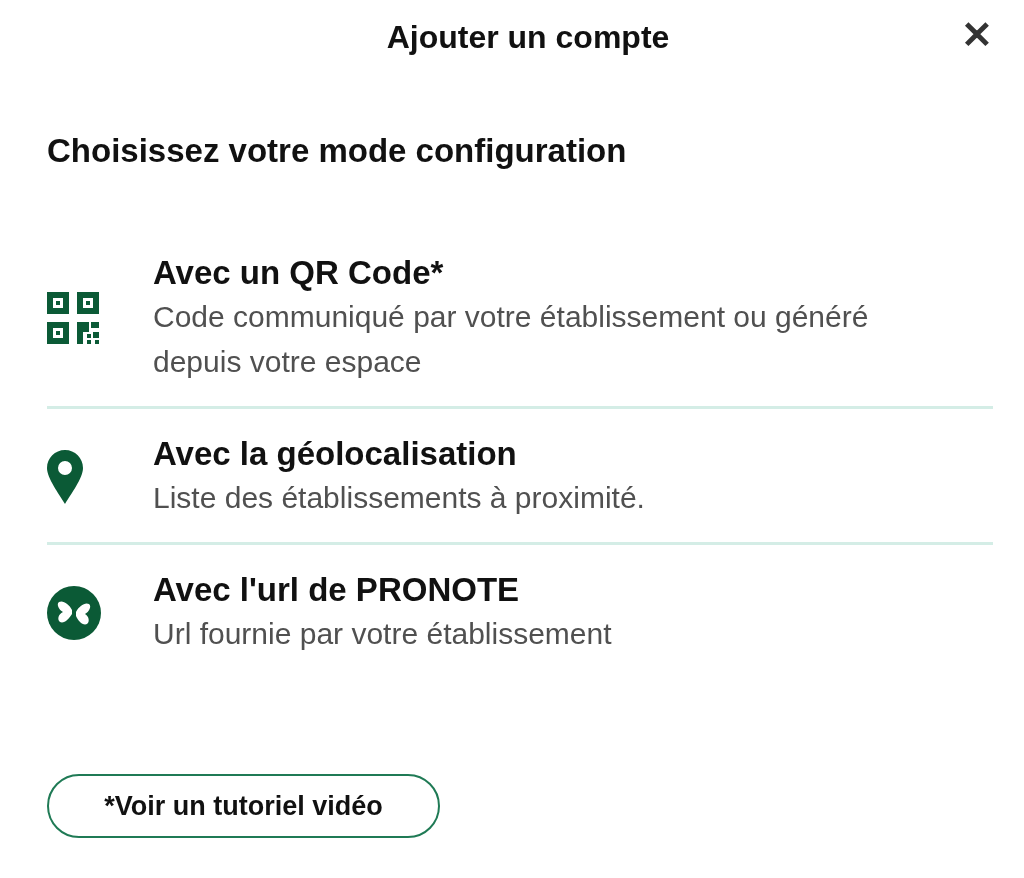 Image resolution: width=1024 pixels, height=878 pixels. What do you see at coordinates (528, 37) in the screenshot?
I see `dialog-title: Ajouter un compte` at bounding box center [528, 37].